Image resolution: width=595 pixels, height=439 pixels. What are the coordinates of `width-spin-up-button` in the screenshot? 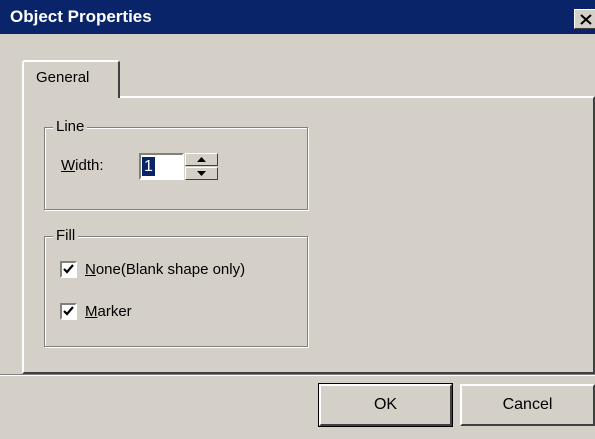 It's located at (201, 159).